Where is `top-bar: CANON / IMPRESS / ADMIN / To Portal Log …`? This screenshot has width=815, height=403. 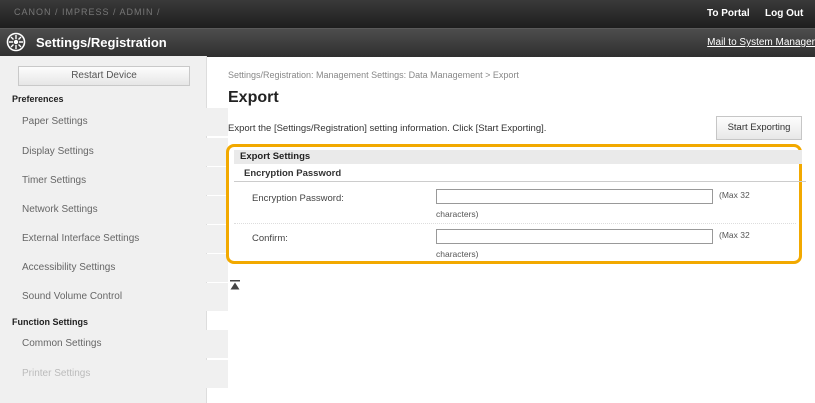
top-bar: CANON / IMPRESS / ADMIN / To Portal Log … is located at coordinates (407, 14).